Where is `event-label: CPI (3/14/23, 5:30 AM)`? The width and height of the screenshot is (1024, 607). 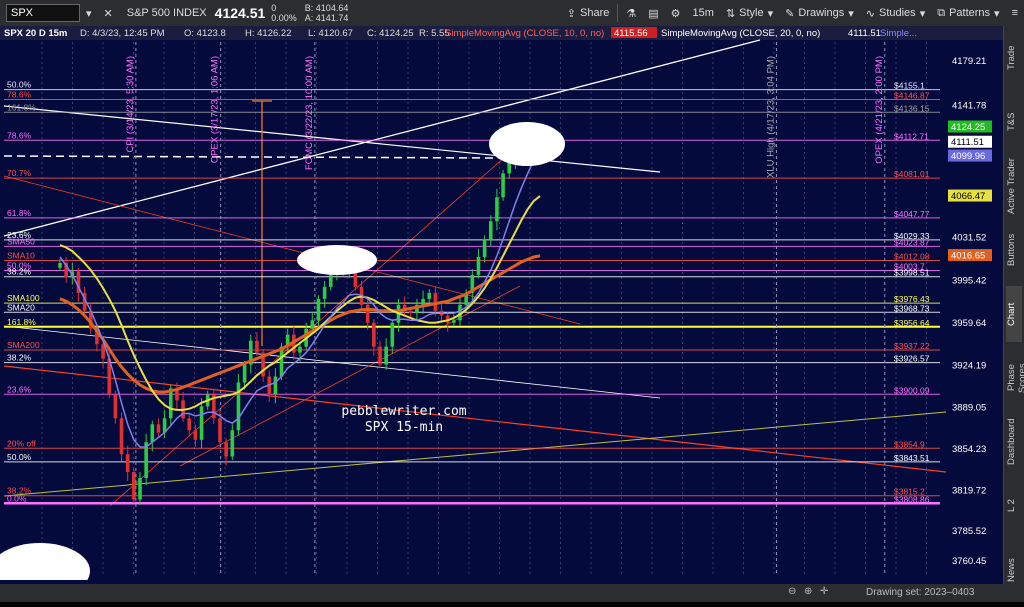 event-label: CPI (3/14/23, 5:30 AM) is located at coordinates (130, 104).